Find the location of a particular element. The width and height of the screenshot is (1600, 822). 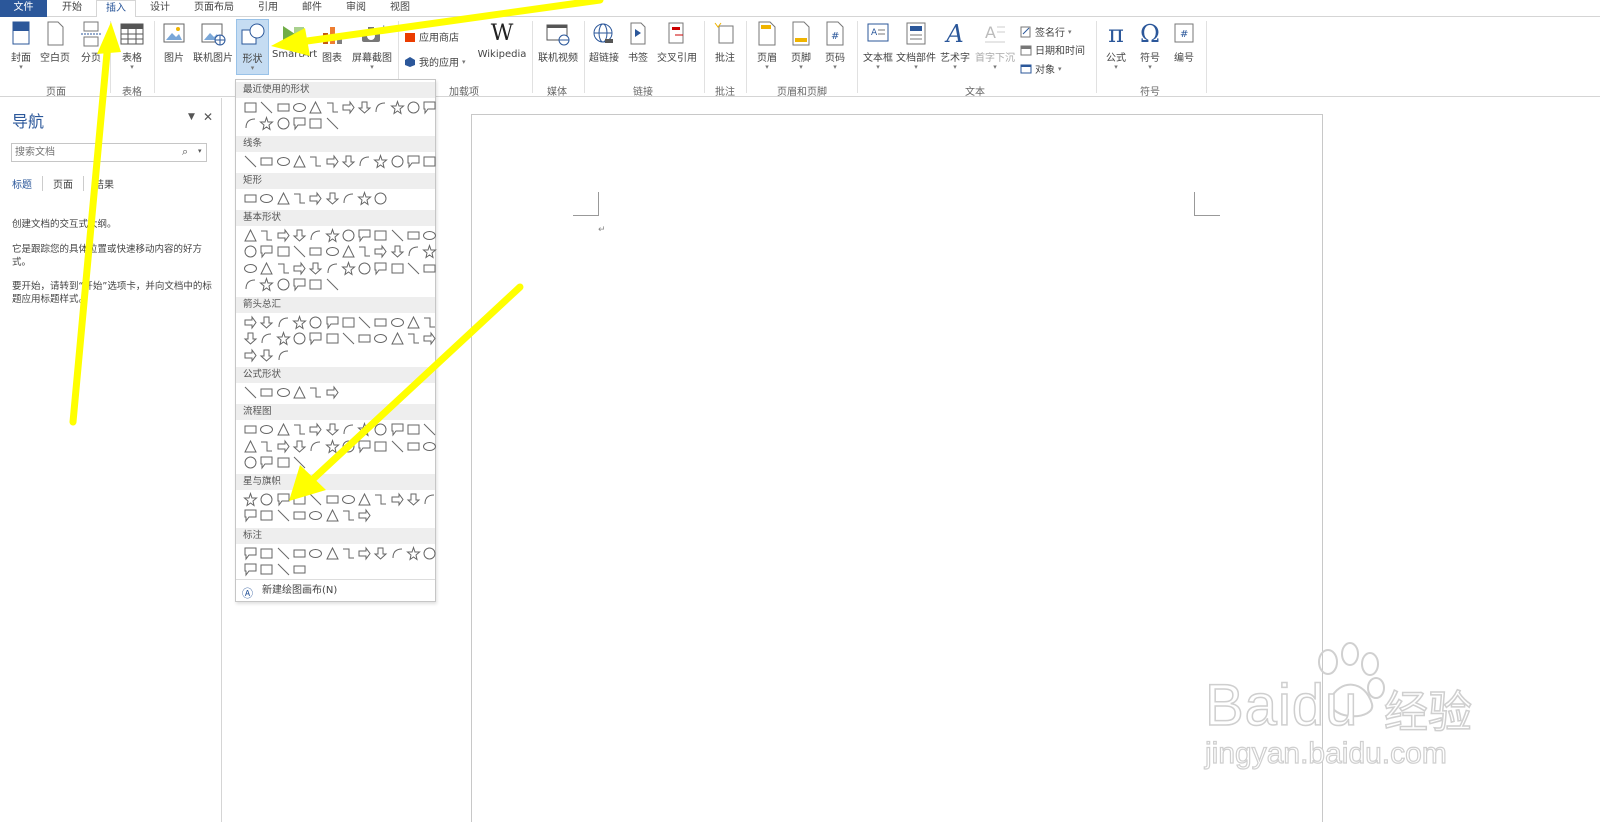

equation-button: π 公式 ▾ is located at coordinates (1116, 46).